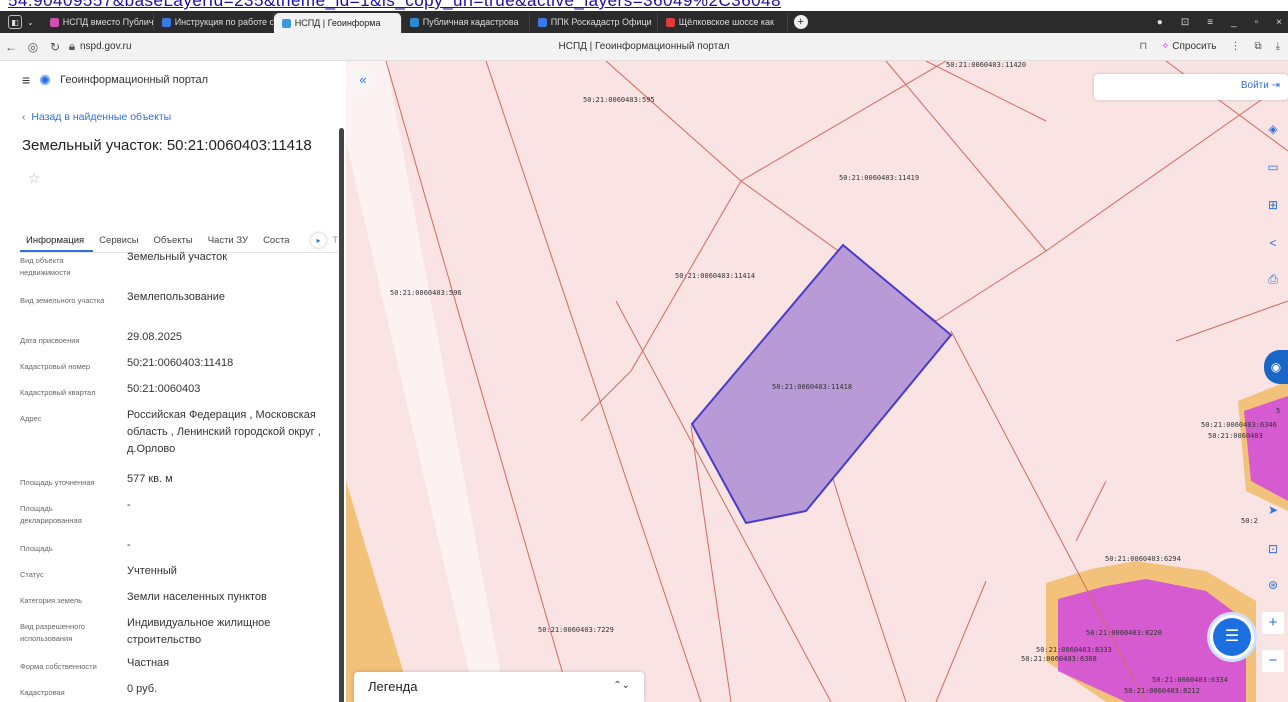  I want to click on hamburger-menu-icon: ≡, so click(26, 80).